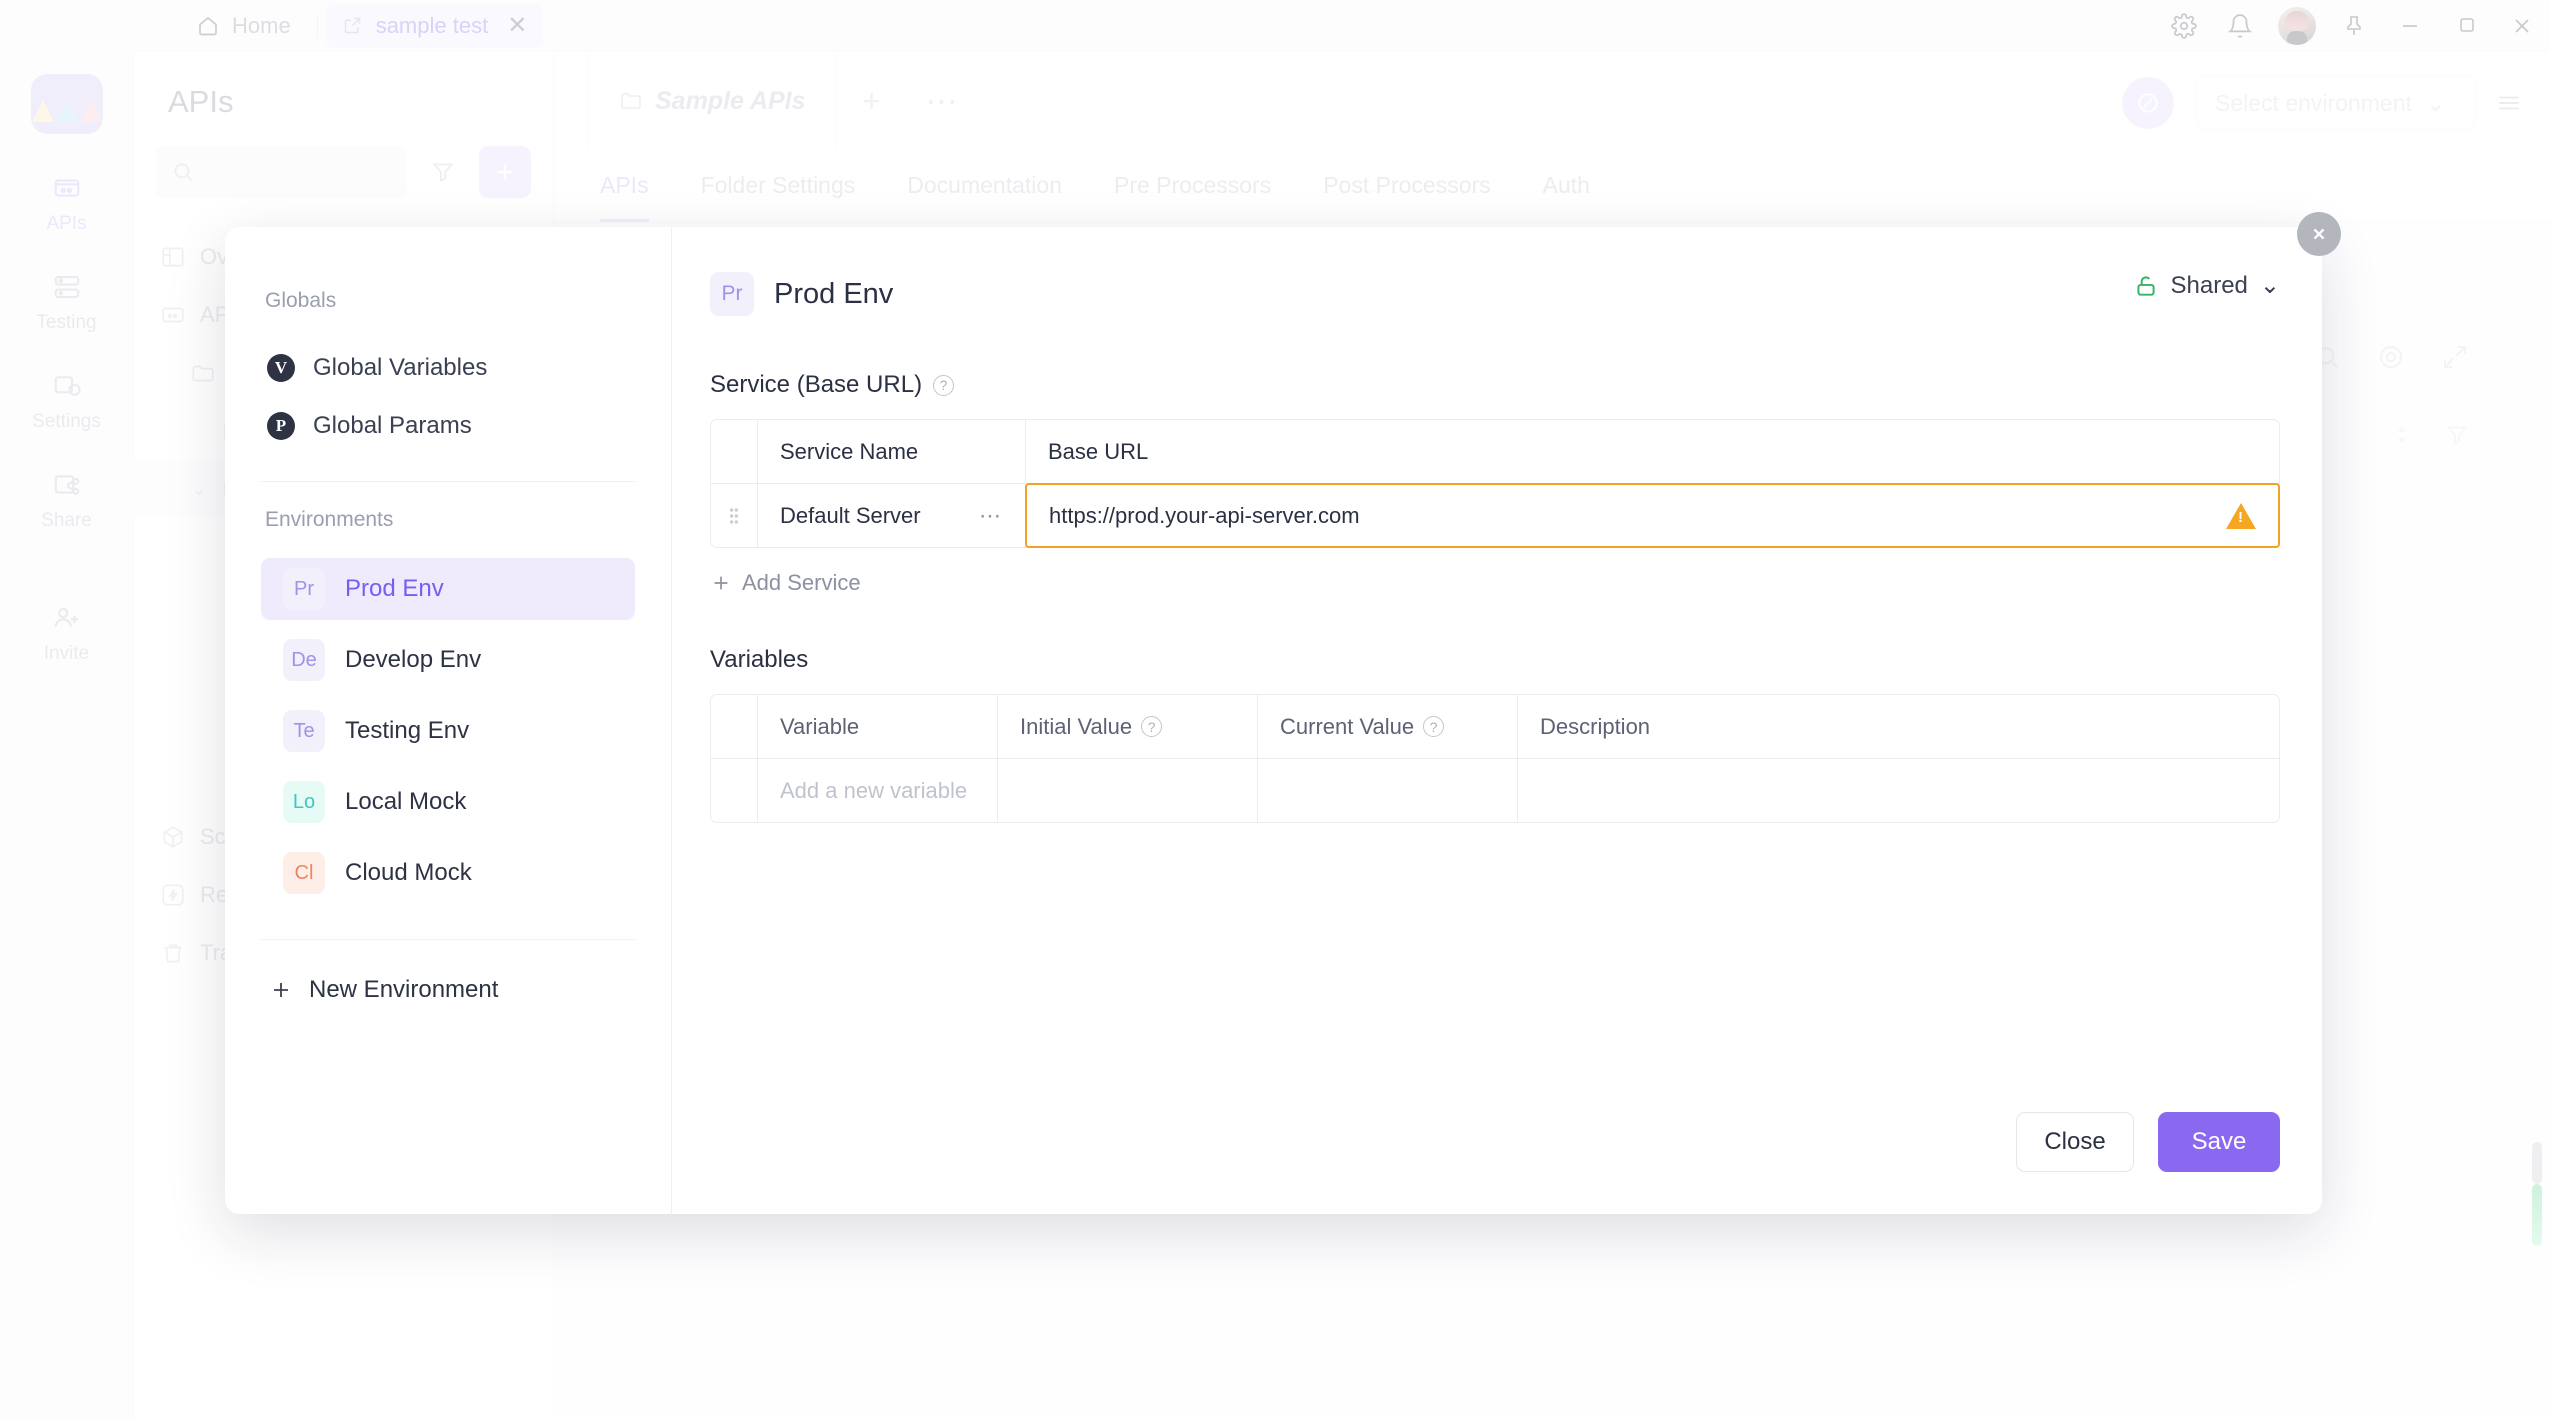  I want to click on initial-value-column-header: Initial Value ?, so click(1128, 726).